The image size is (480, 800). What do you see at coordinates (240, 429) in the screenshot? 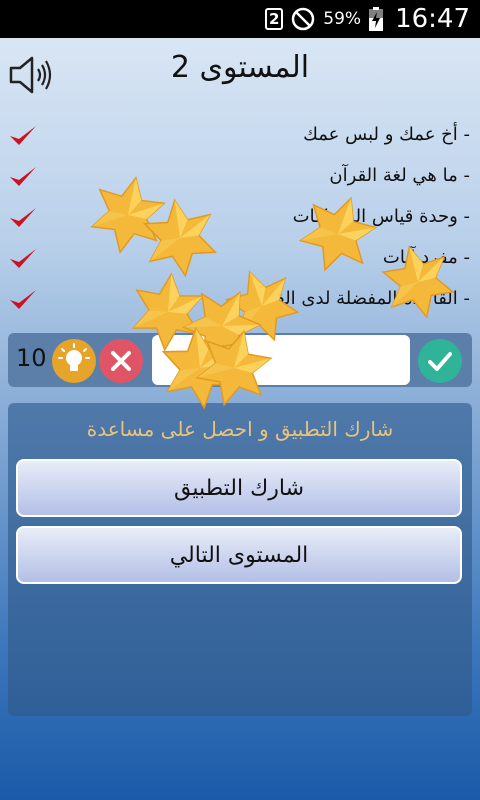
I see `panel-heading: شارك التطبيق و احصل على مساعدة` at bounding box center [240, 429].